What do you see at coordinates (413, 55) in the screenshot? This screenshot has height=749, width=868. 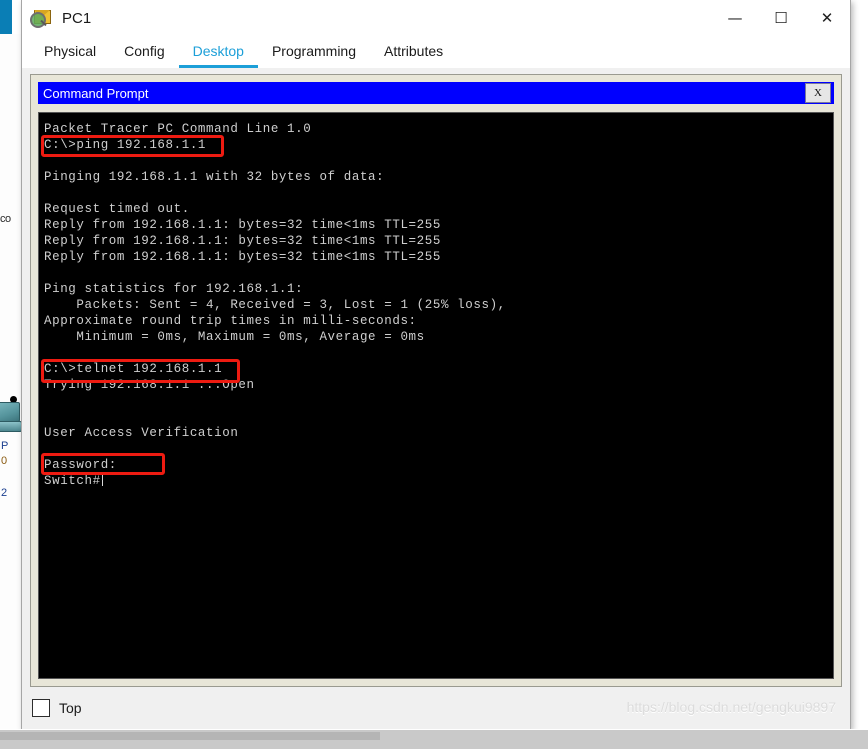 I see `tab-attributes: Attributes` at bounding box center [413, 55].